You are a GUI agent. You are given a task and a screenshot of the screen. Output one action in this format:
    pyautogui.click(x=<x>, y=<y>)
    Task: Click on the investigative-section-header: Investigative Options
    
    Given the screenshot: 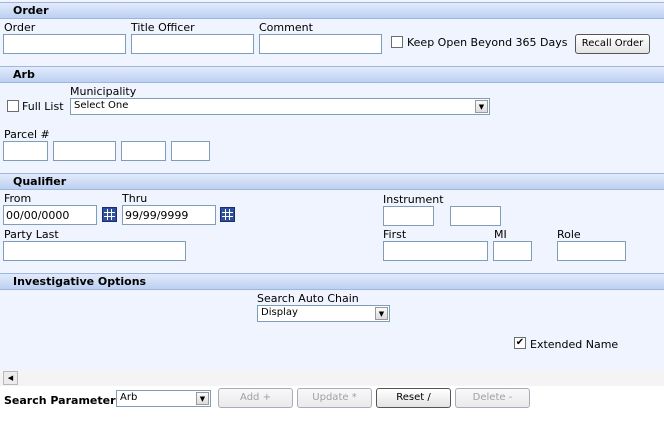 What is the action you would take?
    pyautogui.click(x=332, y=281)
    